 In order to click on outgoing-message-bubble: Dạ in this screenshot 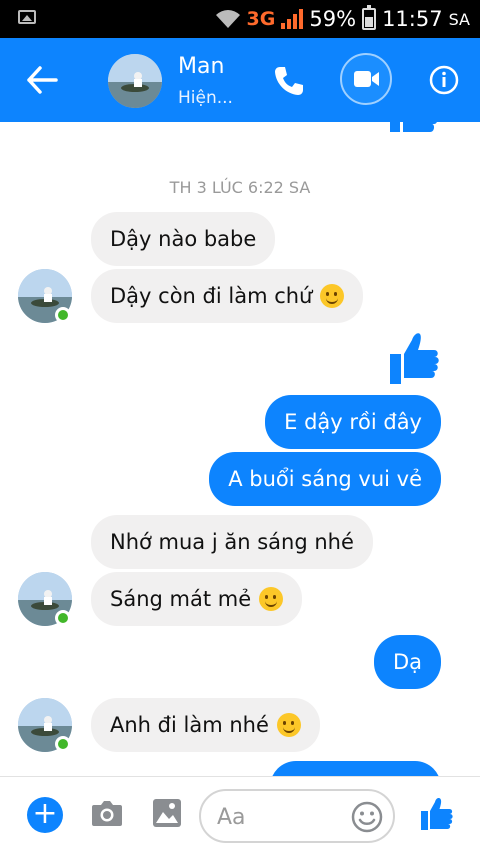, I will do `click(407, 662)`.